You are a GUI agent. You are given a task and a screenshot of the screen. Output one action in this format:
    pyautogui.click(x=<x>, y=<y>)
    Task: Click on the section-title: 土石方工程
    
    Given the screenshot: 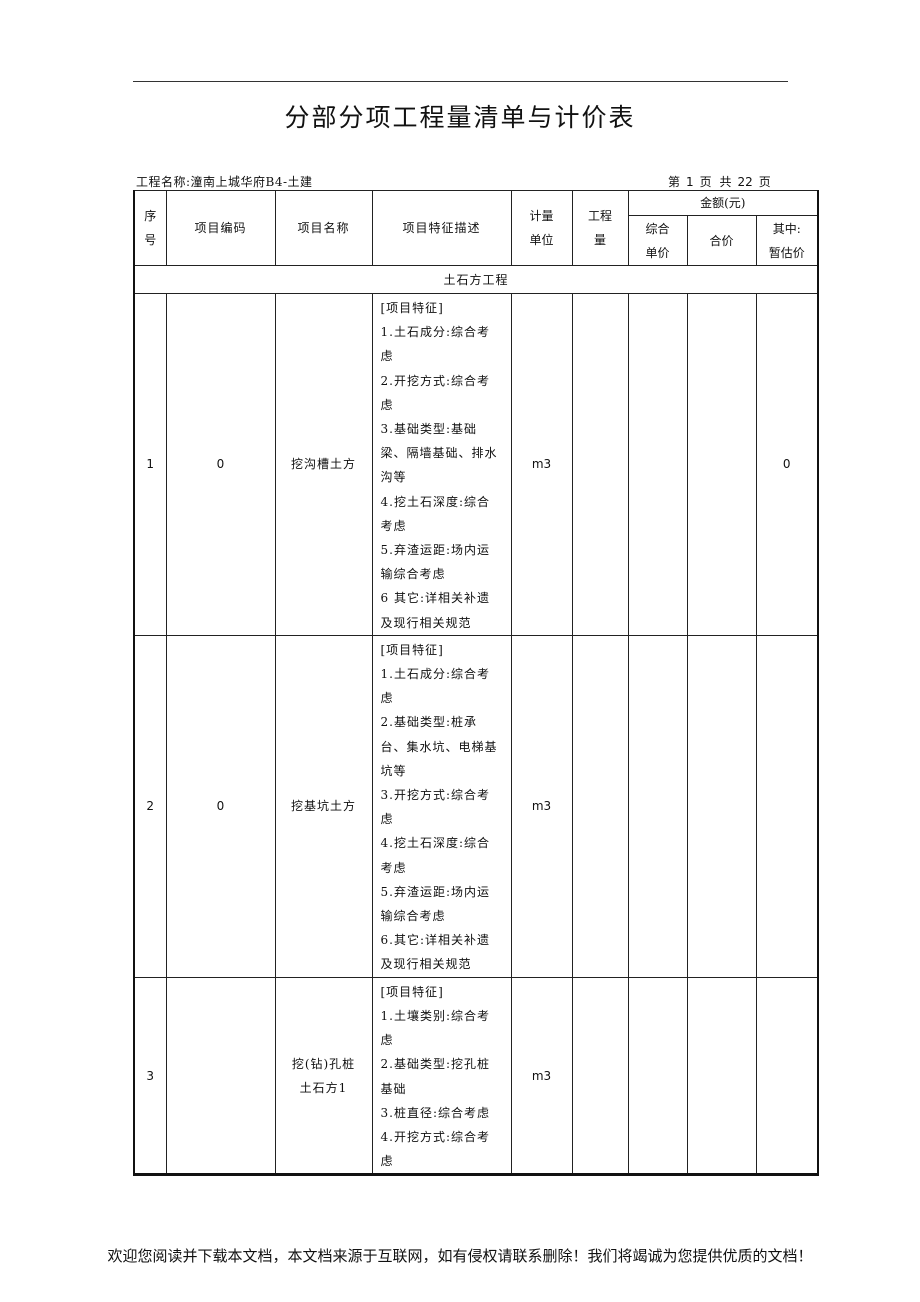 What is the action you would take?
    pyautogui.click(x=476, y=279)
    